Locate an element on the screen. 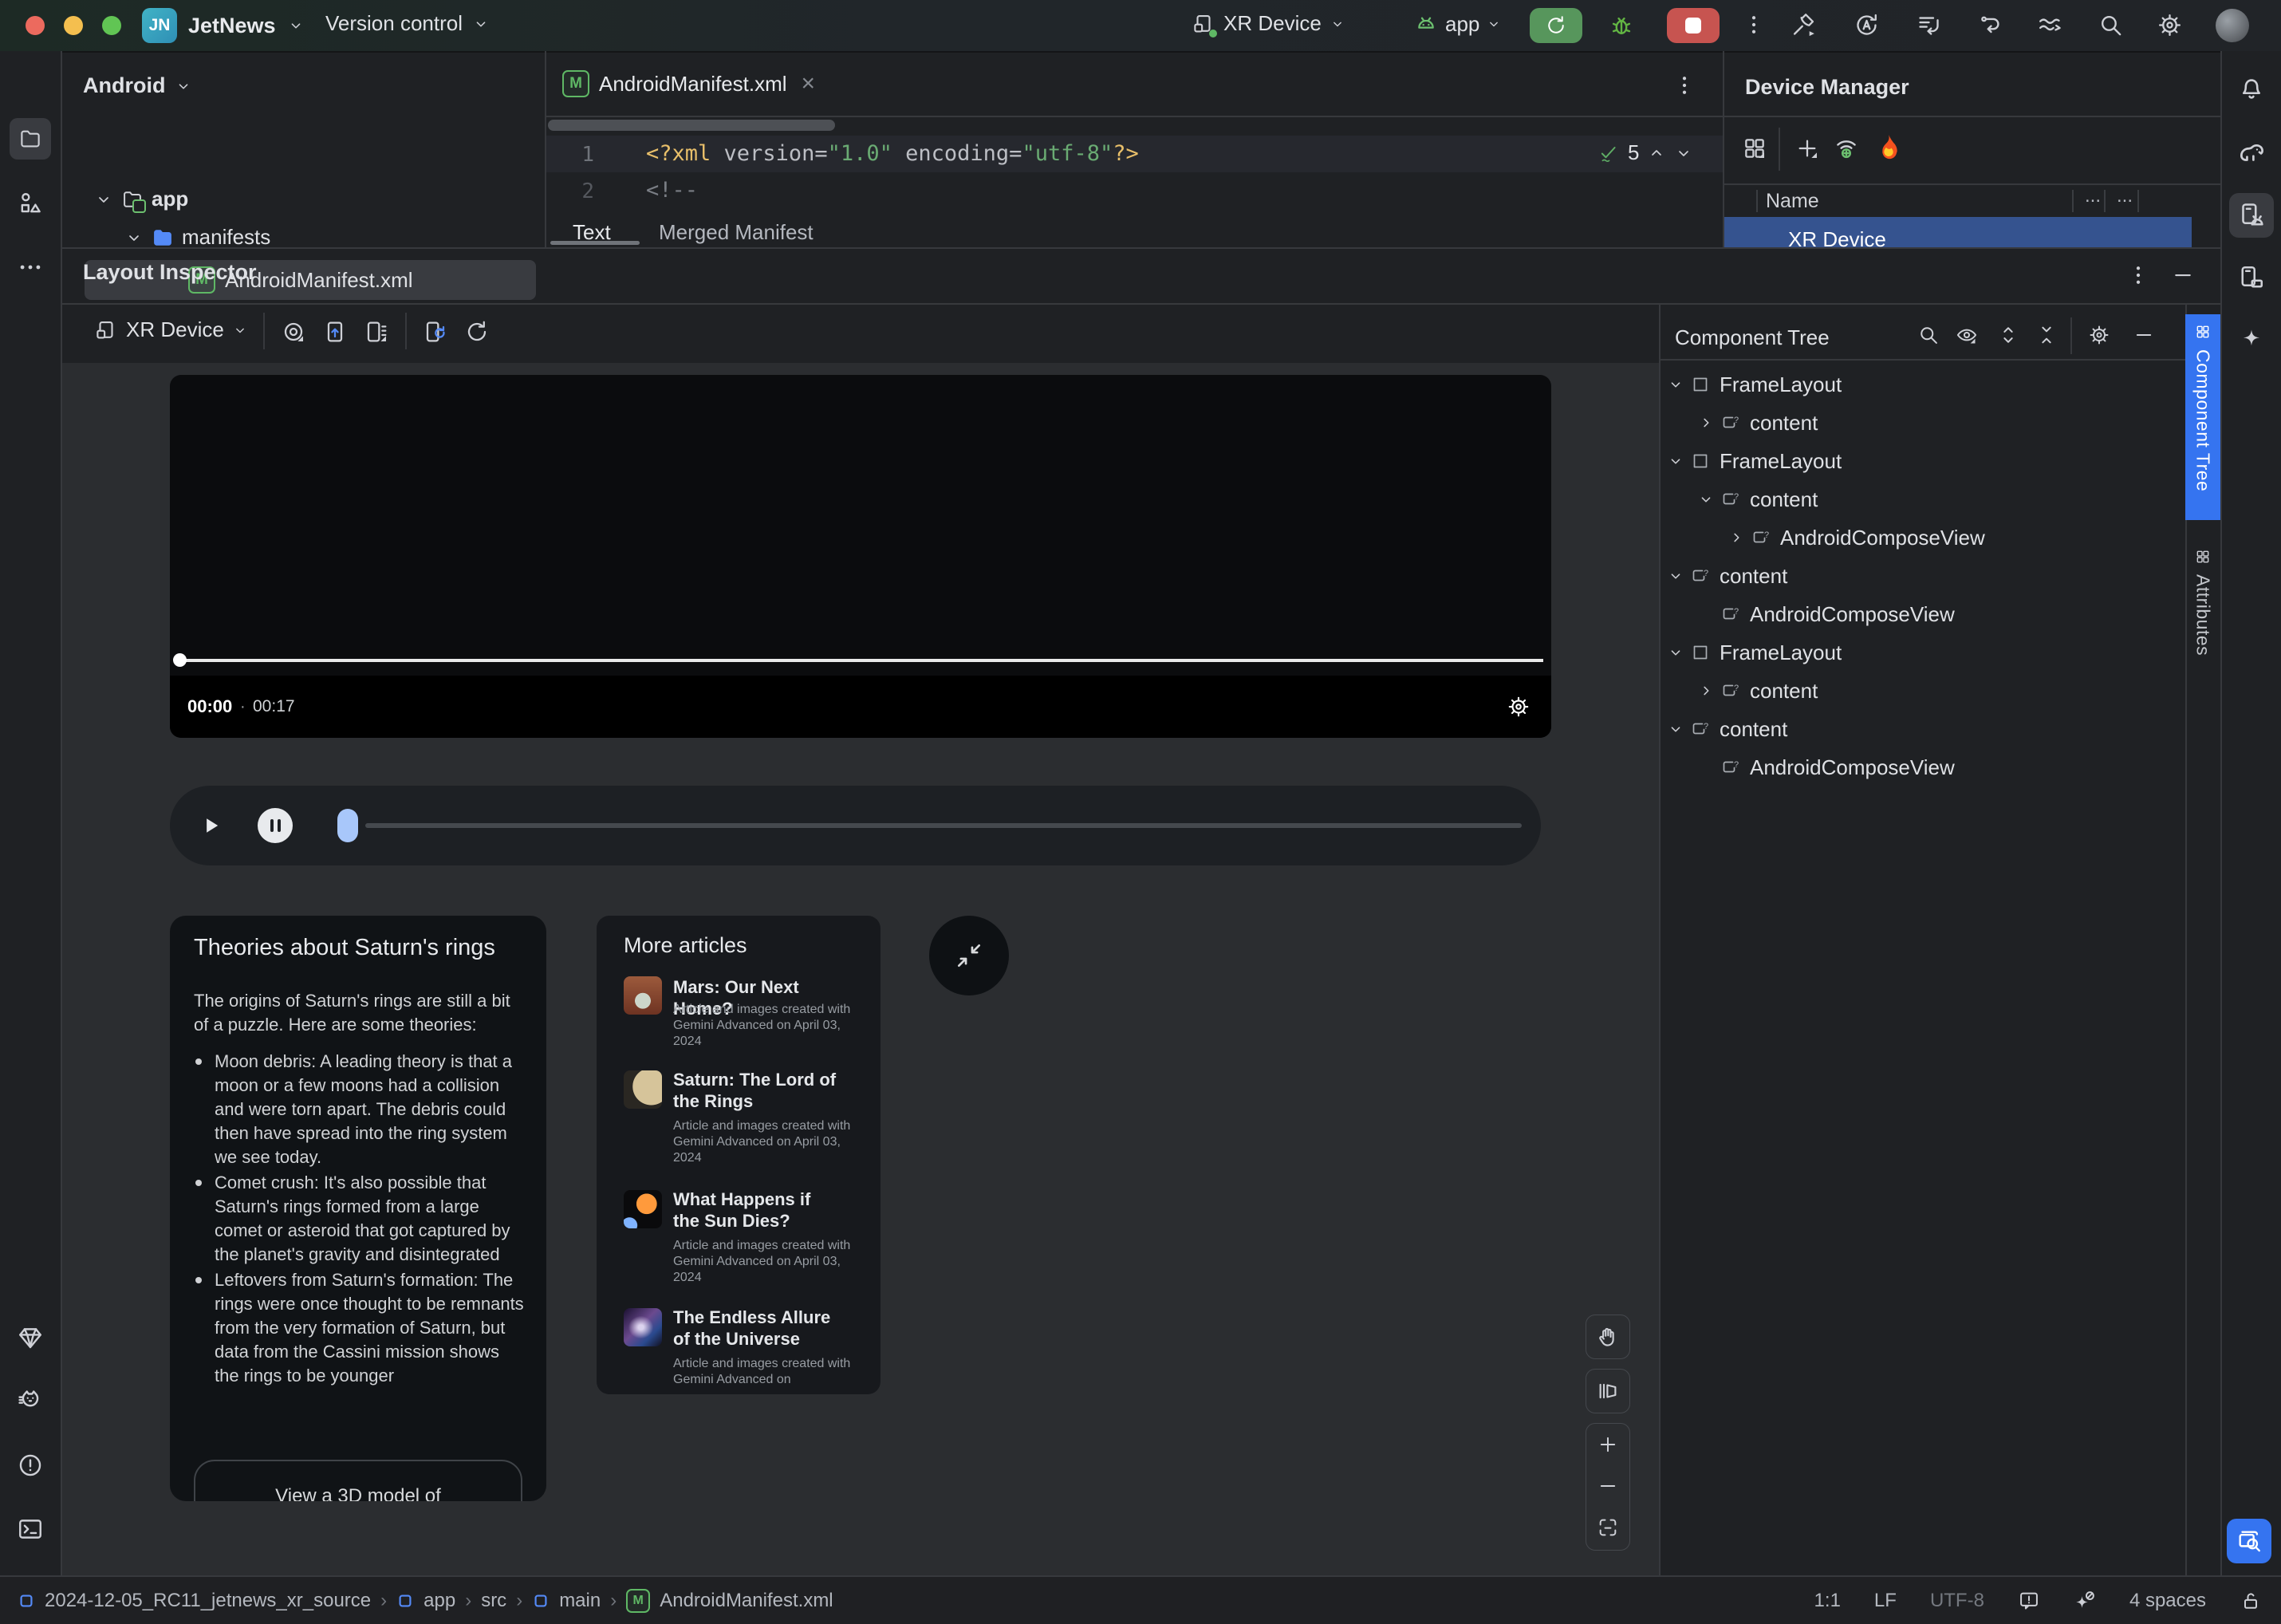 This screenshot has width=2281, height=1624. audio-player is located at coordinates (856, 826).